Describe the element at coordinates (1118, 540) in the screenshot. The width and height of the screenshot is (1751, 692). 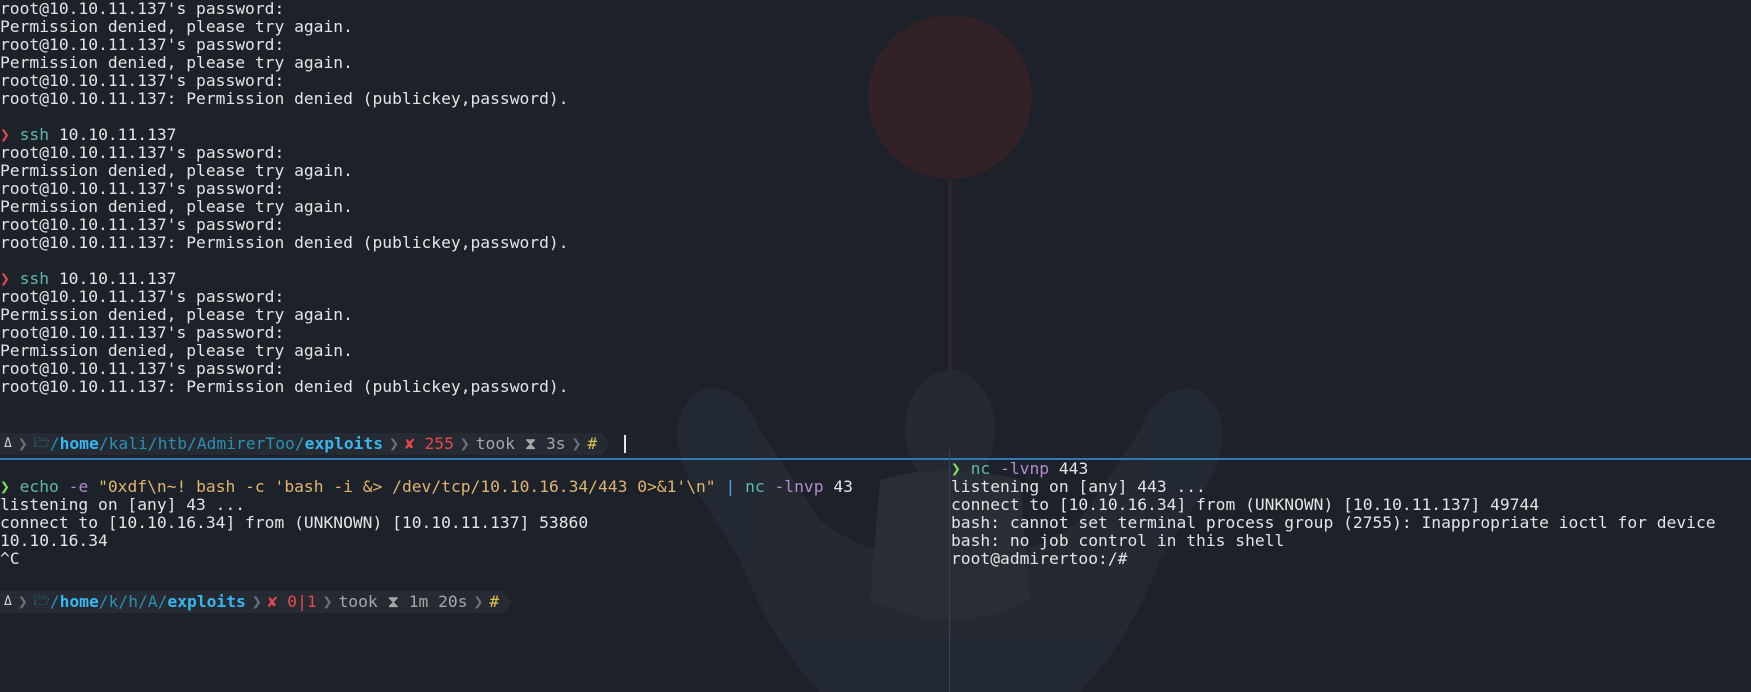
I see `output-line: bash: no job control in this shell` at that location.